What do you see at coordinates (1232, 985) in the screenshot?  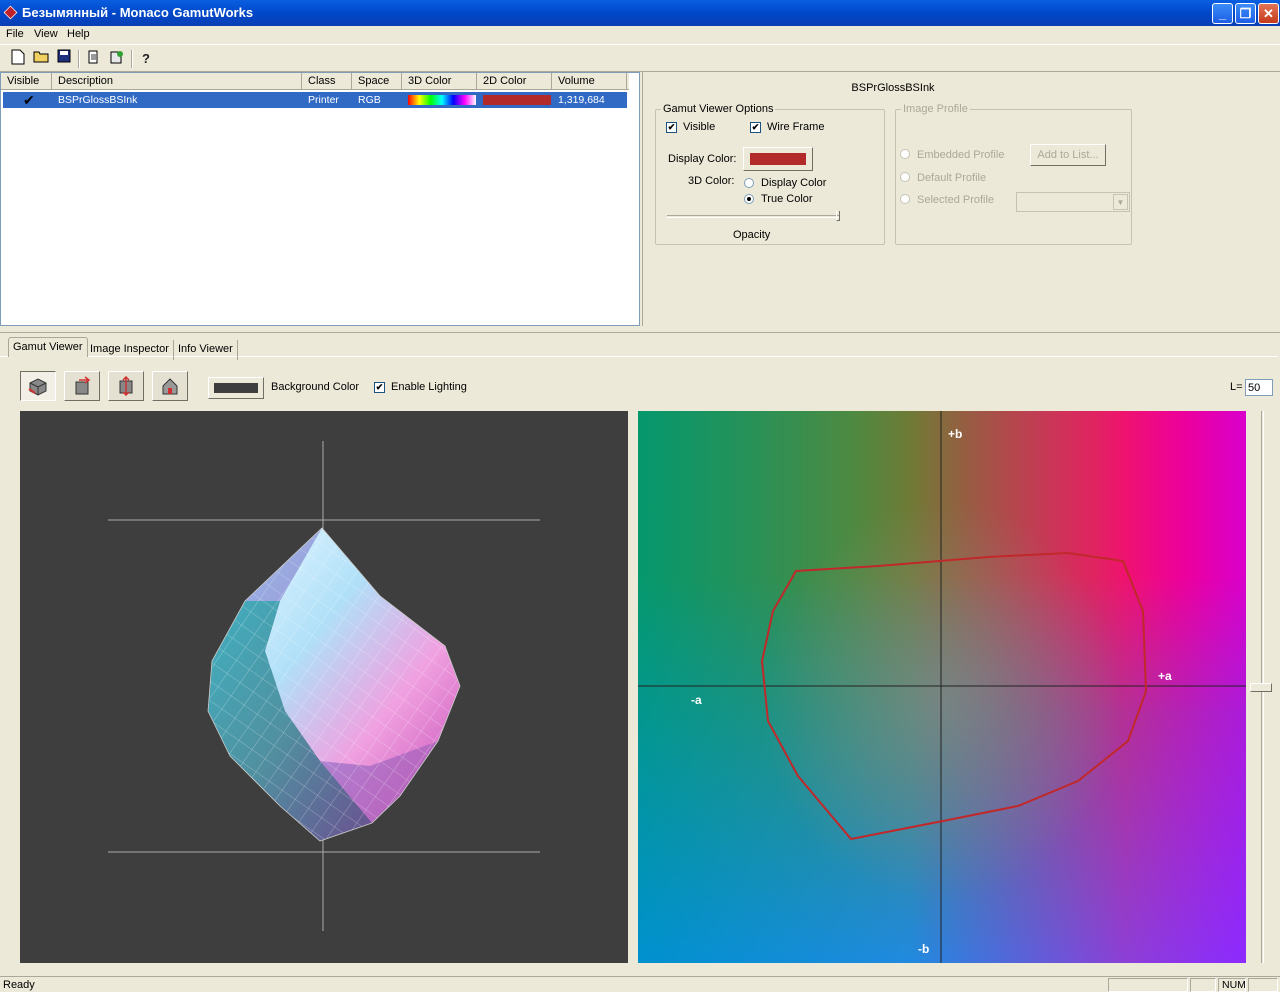 I see `status-num: NUM` at bounding box center [1232, 985].